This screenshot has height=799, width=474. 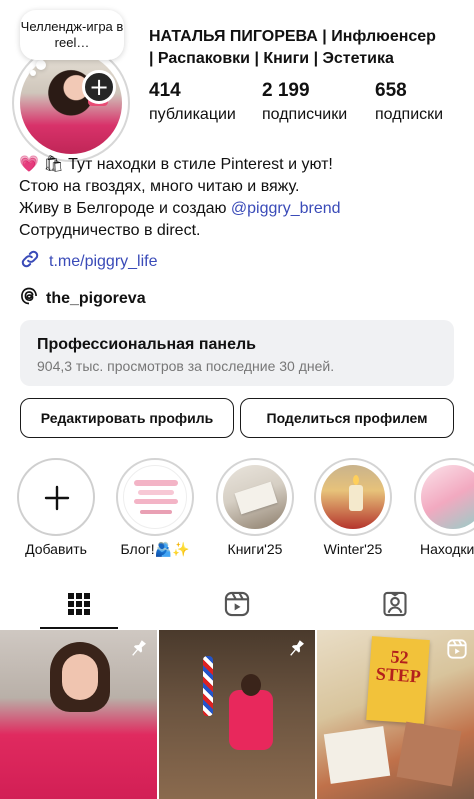 I want to click on stat-following: 658 подписки, so click(x=409, y=103).